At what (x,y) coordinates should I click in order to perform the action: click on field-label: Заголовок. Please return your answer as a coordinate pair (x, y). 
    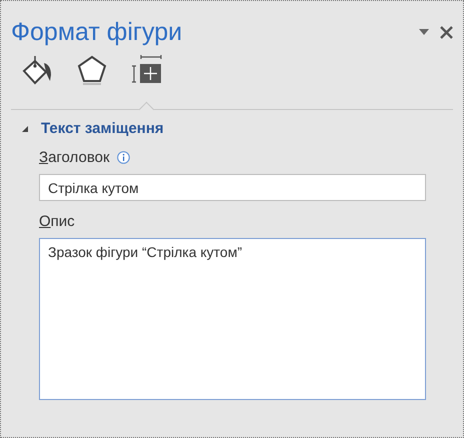
    Looking at the image, I should click on (74, 157).